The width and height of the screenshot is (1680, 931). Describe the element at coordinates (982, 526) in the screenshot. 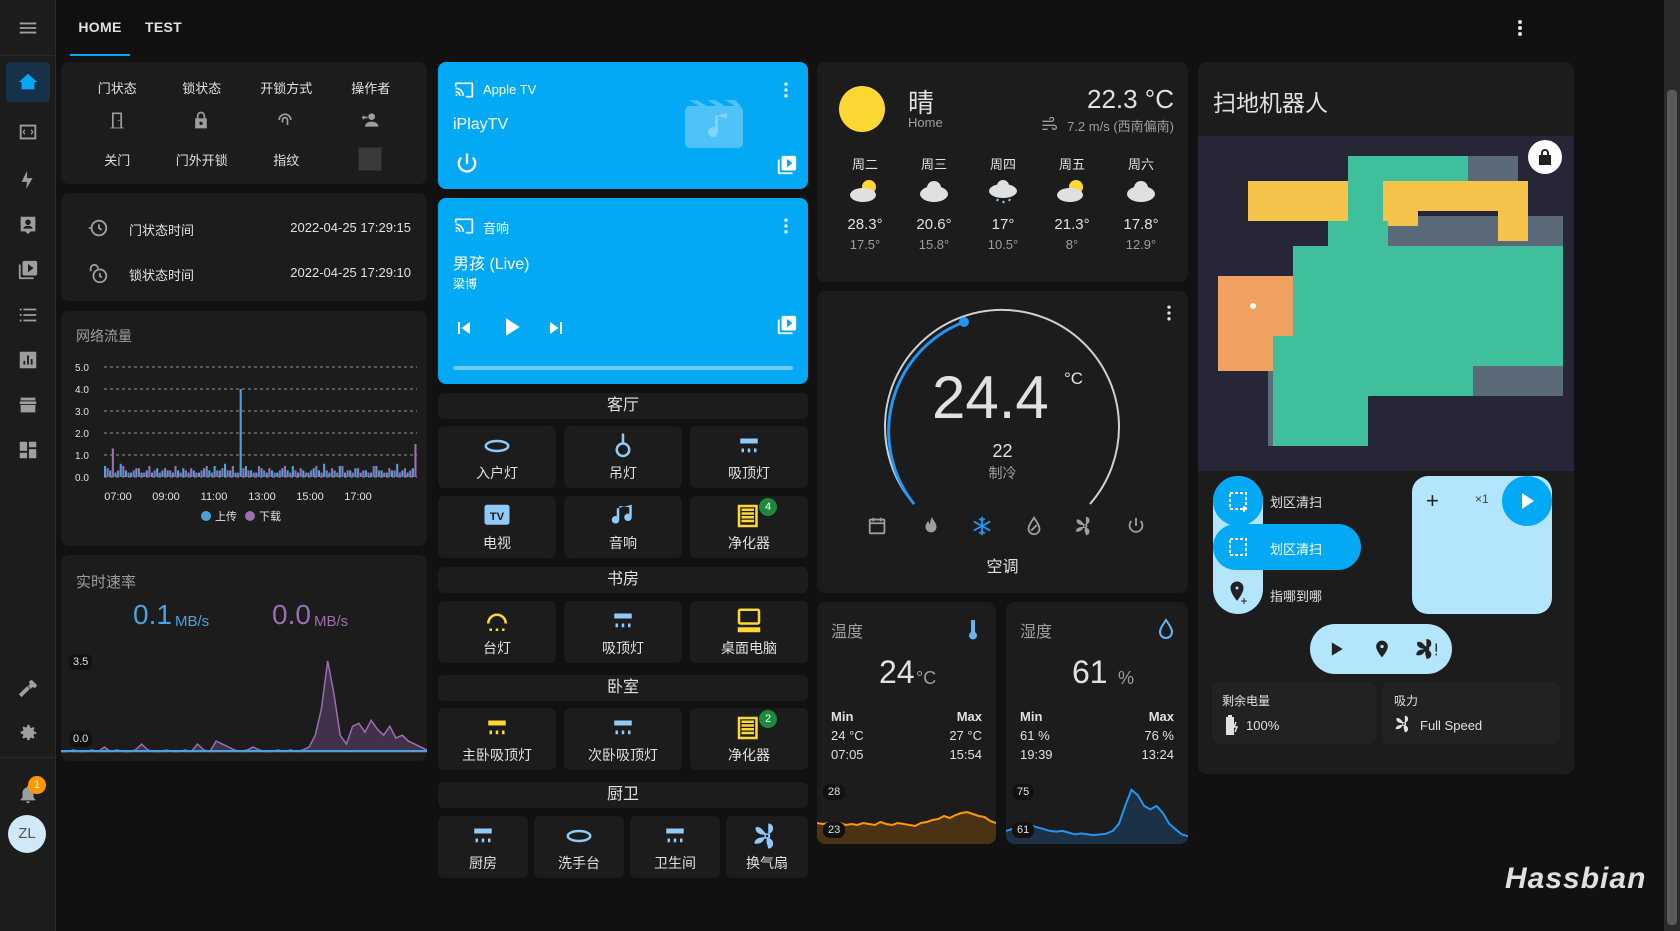

I see `snowflake-icon` at that location.